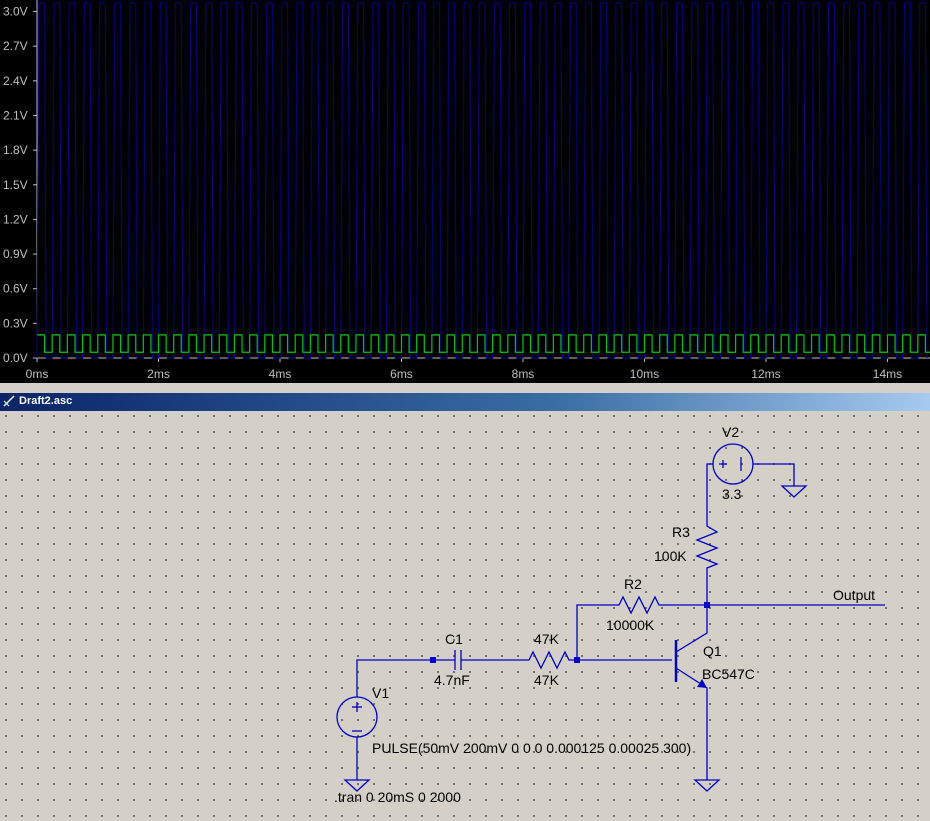 The width and height of the screenshot is (930, 821). What do you see at coordinates (397, 797) in the screenshot?
I see `tran-directive: .tran 0 20mS 0 2000` at bounding box center [397, 797].